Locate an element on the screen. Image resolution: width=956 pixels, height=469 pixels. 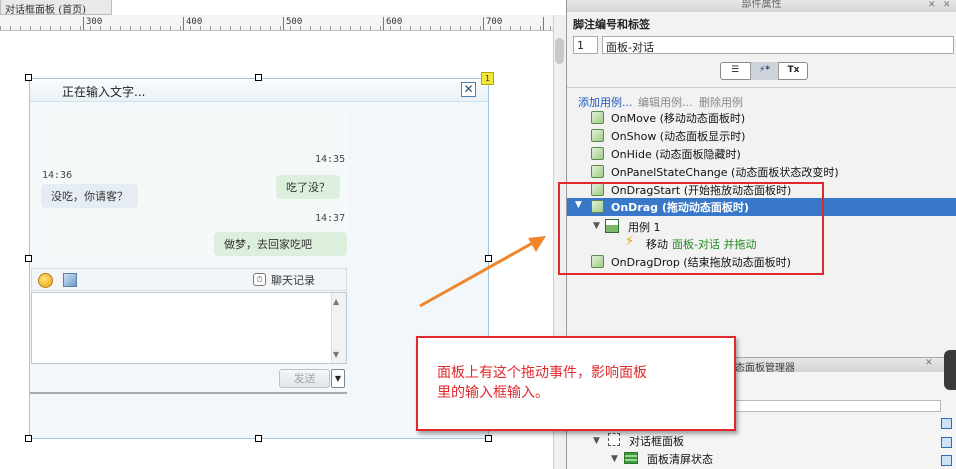
dynamic-panel-icon is located at coordinates (614, 439).